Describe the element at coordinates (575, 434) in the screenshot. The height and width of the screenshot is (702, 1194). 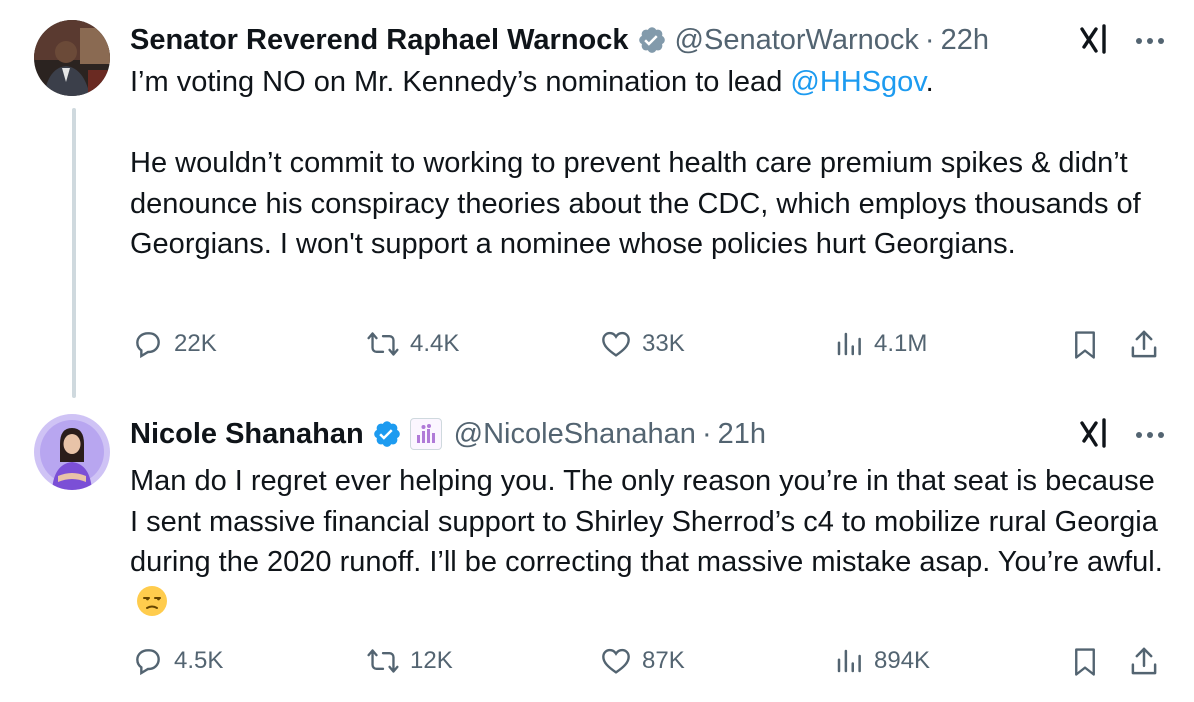
I see `author-handle: @NicoleShanahan` at that location.